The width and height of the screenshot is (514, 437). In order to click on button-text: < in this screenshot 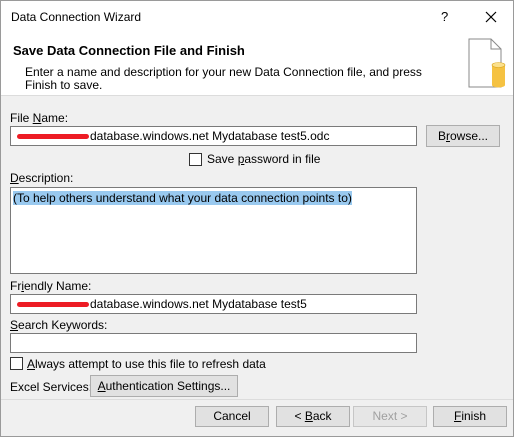, I will do `click(299, 416)`.